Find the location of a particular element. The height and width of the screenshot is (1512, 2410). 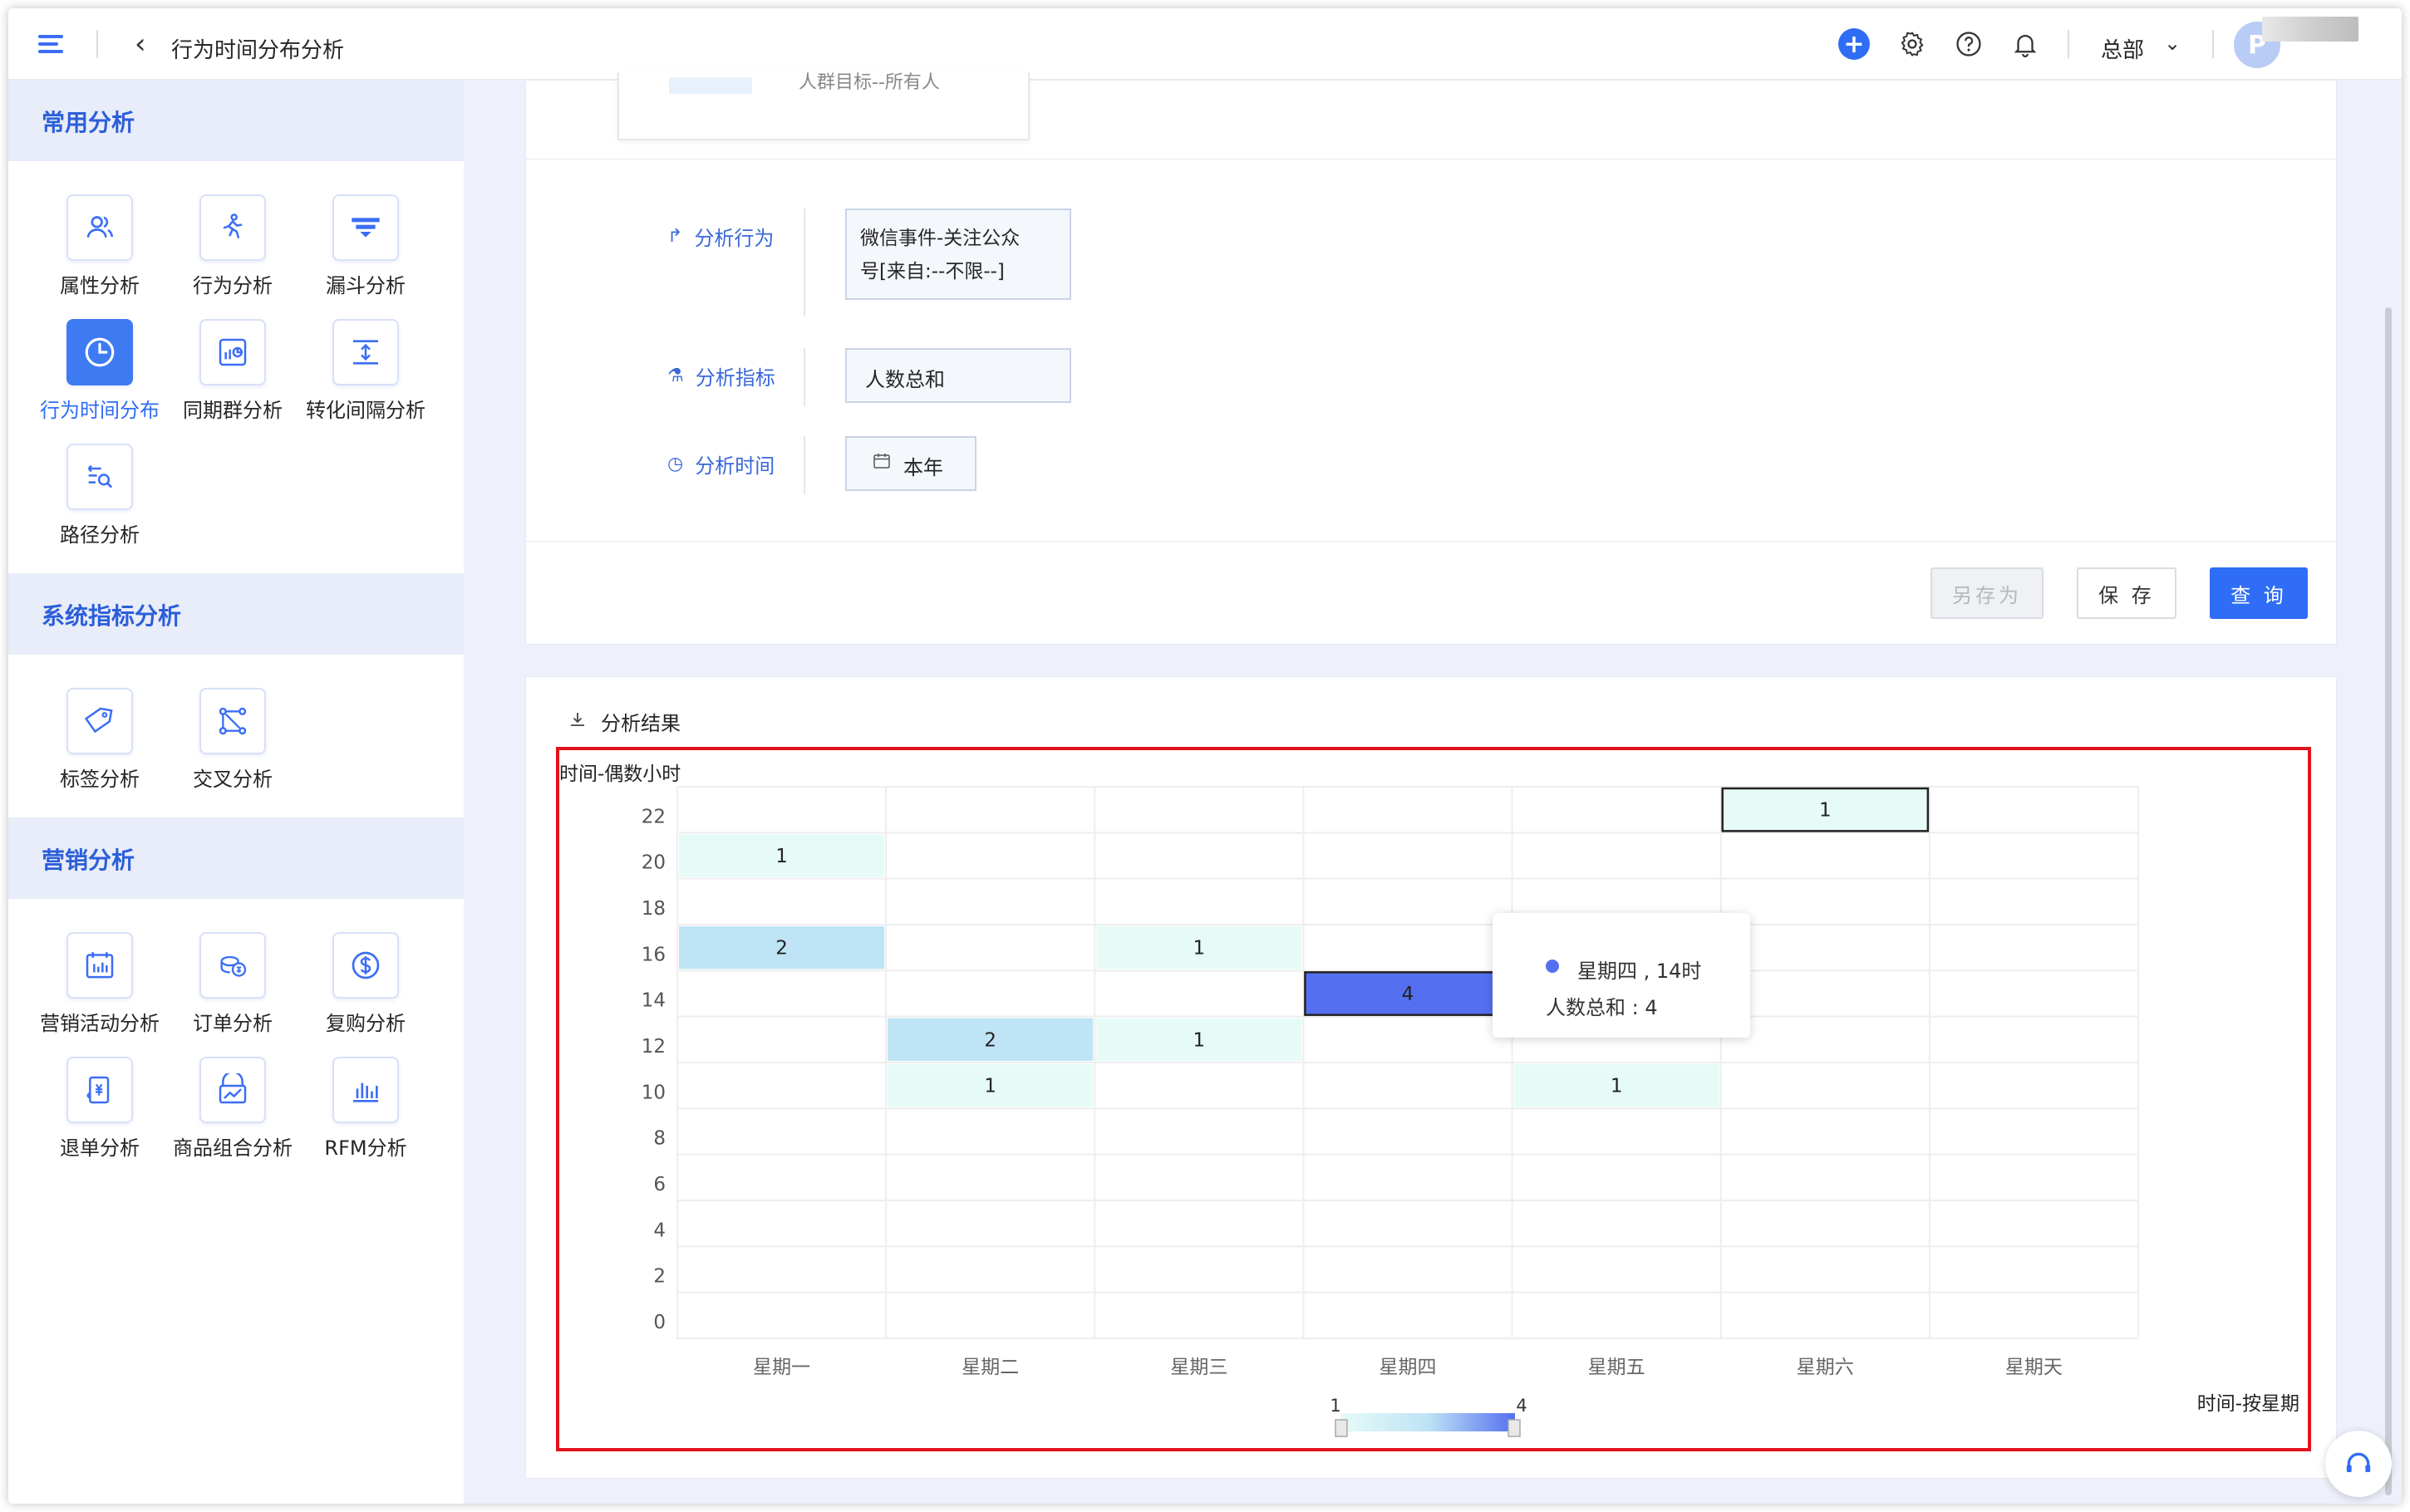

cell-value-label: 4 is located at coordinates (1408, 994).